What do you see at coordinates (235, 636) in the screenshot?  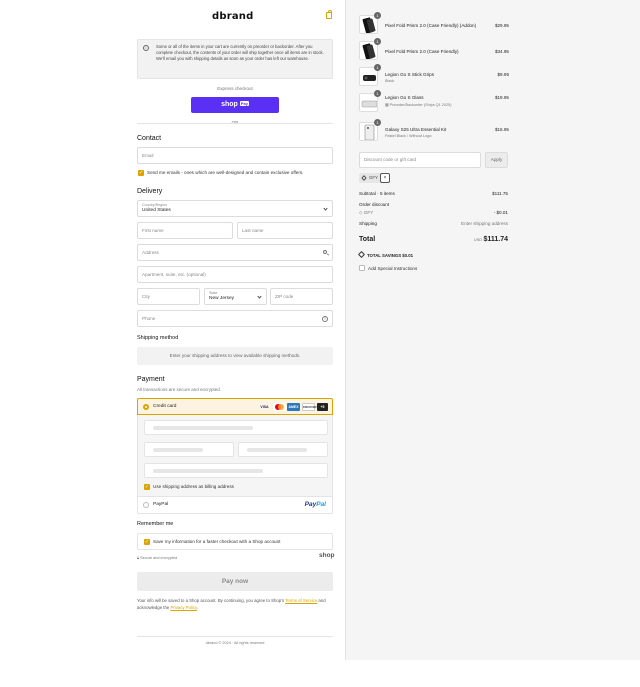 I see `footer-divider` at bounding box center [235, 636].